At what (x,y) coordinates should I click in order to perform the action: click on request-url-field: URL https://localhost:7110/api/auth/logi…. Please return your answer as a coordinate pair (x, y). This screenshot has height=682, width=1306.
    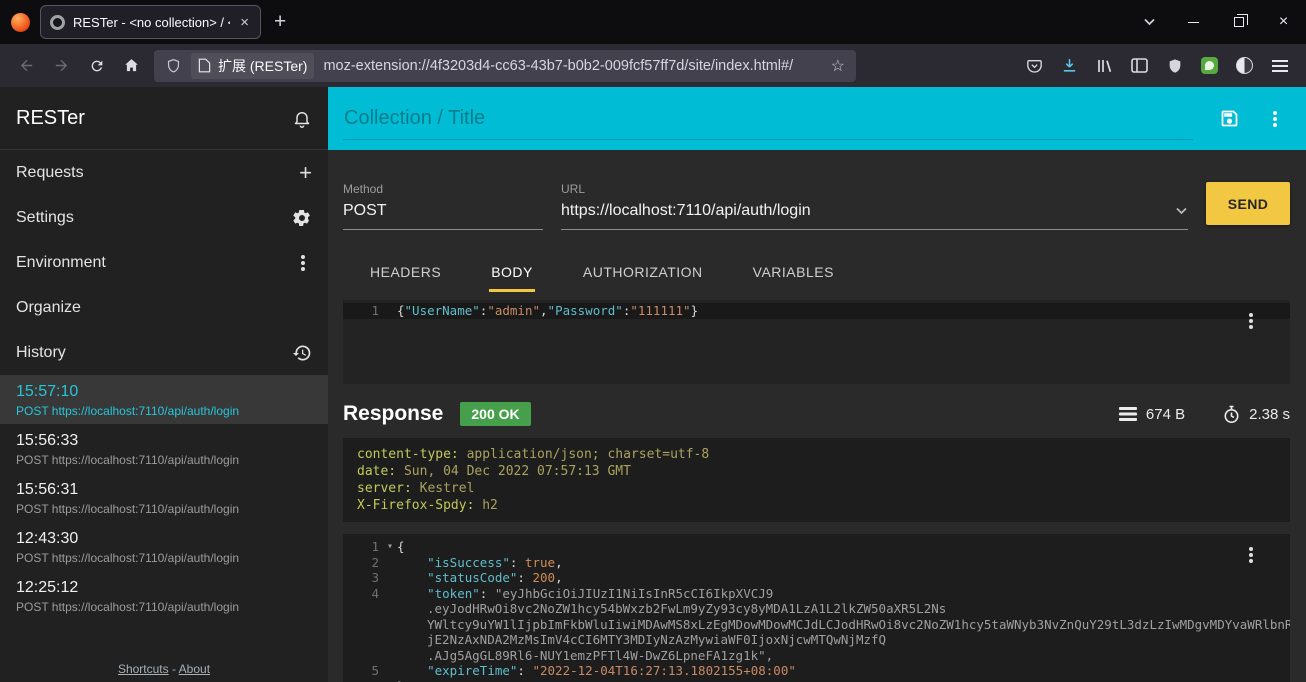
    Looking at the image, I should click on (874, 206).